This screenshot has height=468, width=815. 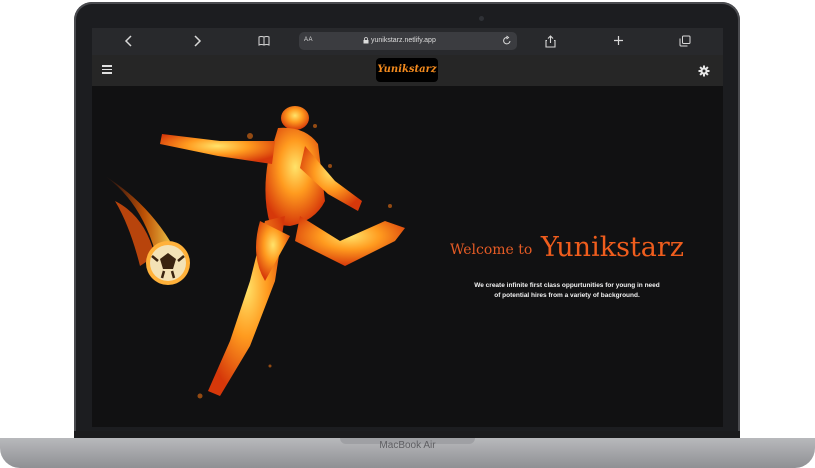 I want to click on device-label: MacBook Air, so click(x=407, y=445).